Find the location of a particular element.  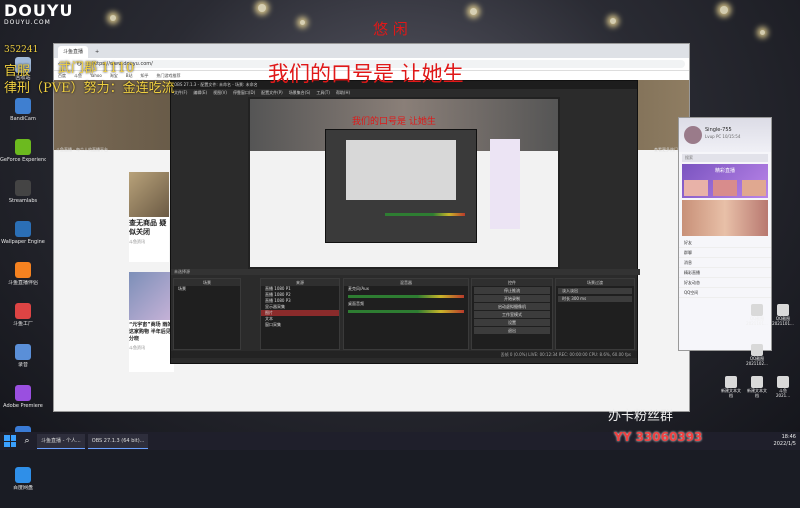

wallpaper-engine-icon is located at coordinates (23, 229).